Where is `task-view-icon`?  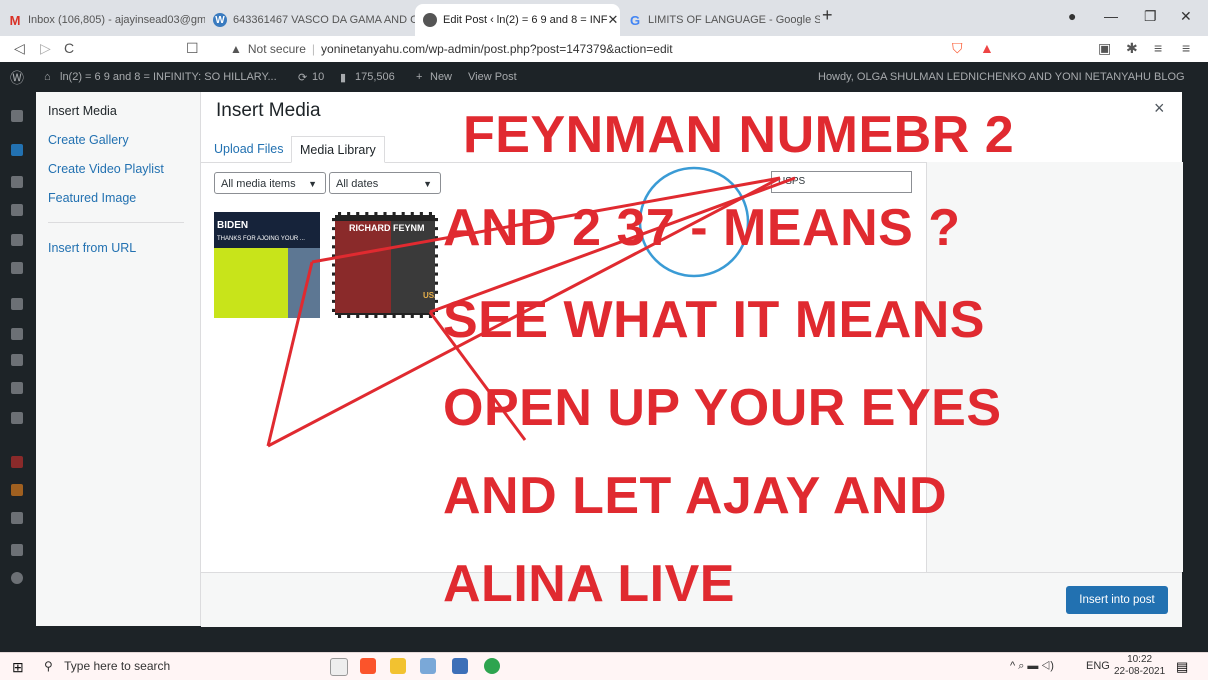
task-view-icon is located at coordinates (339, 667).